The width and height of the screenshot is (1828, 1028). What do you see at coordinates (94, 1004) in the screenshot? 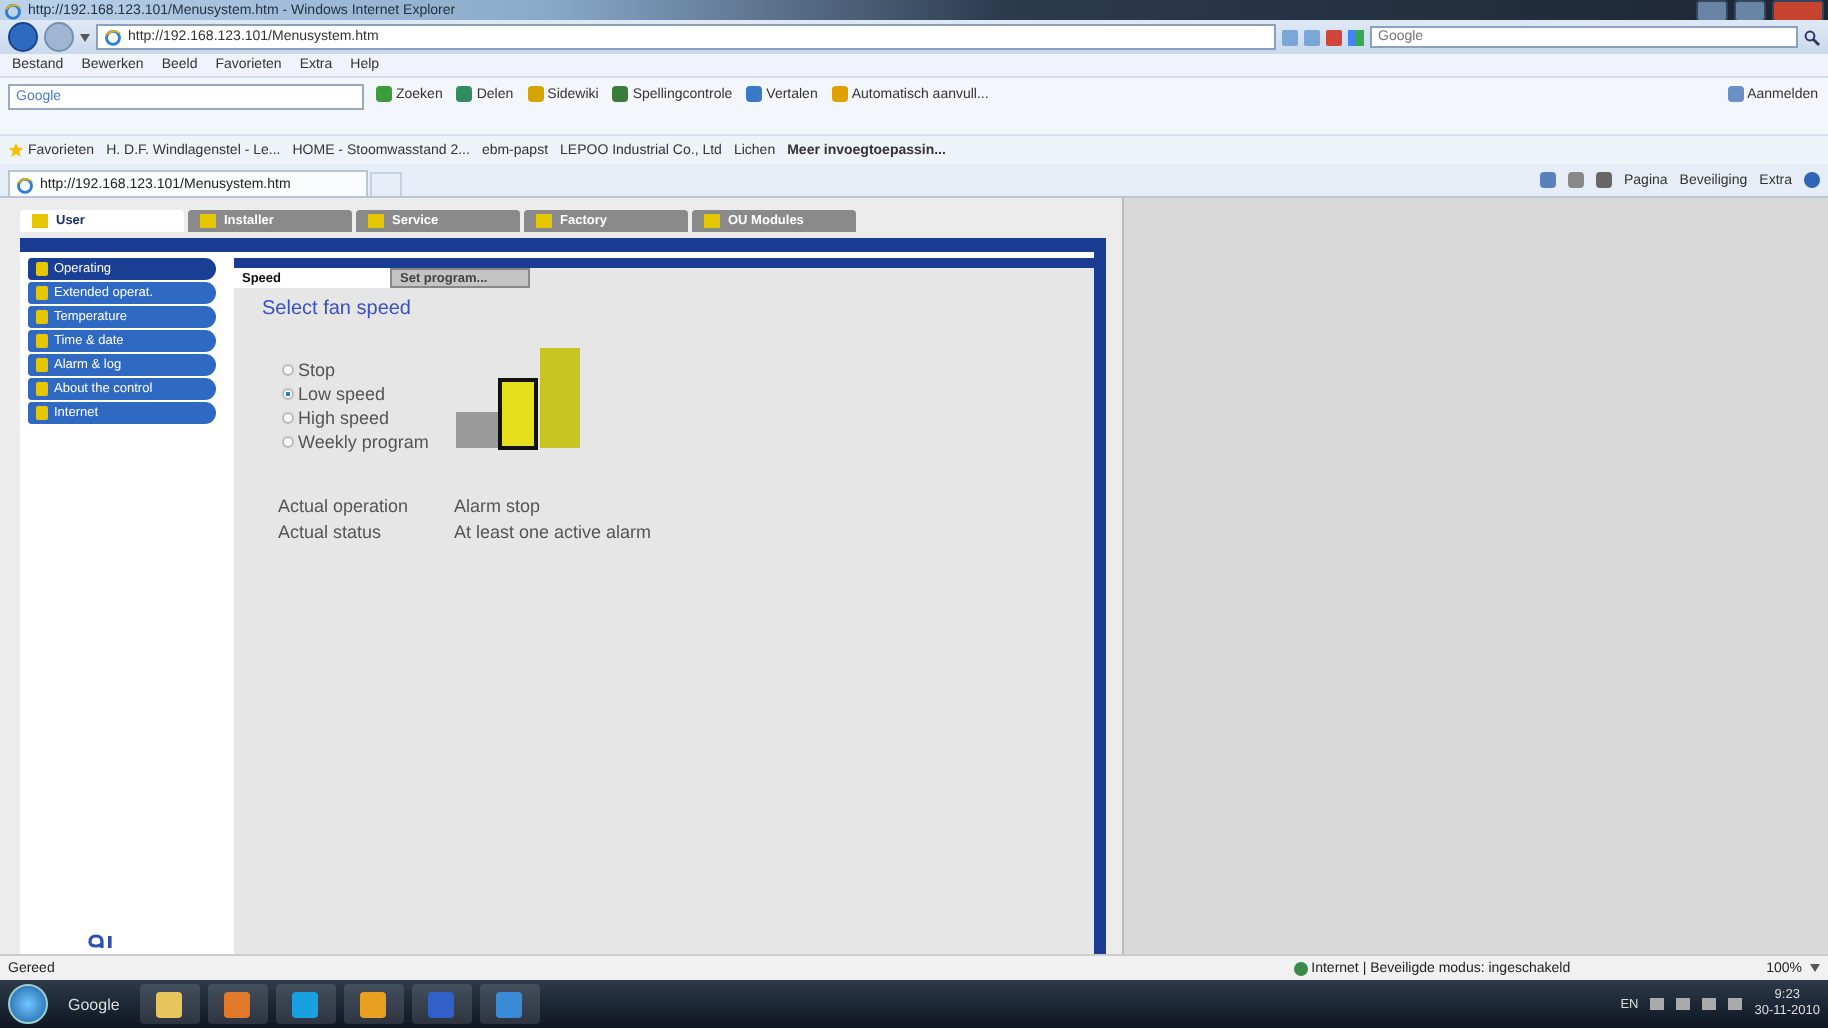
I see `taskbar-search: Google` at bounding box center [94, 1004].